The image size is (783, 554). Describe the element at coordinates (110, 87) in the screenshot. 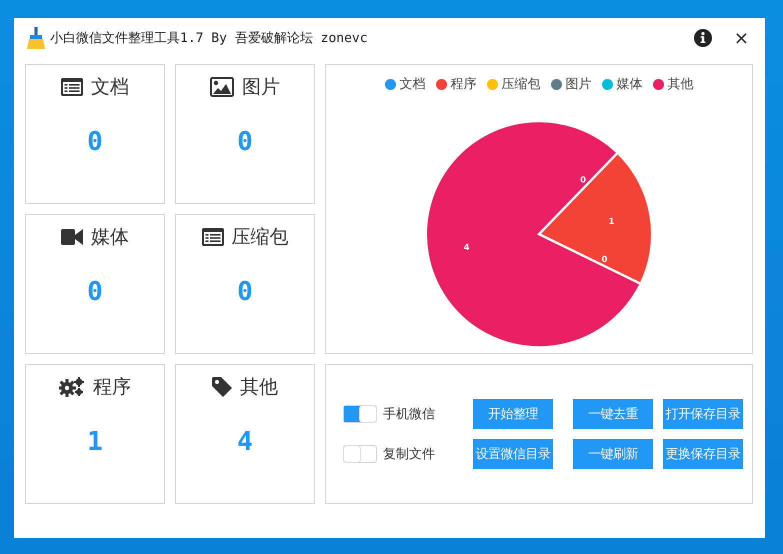

I see `card-title: 文档` at that location.